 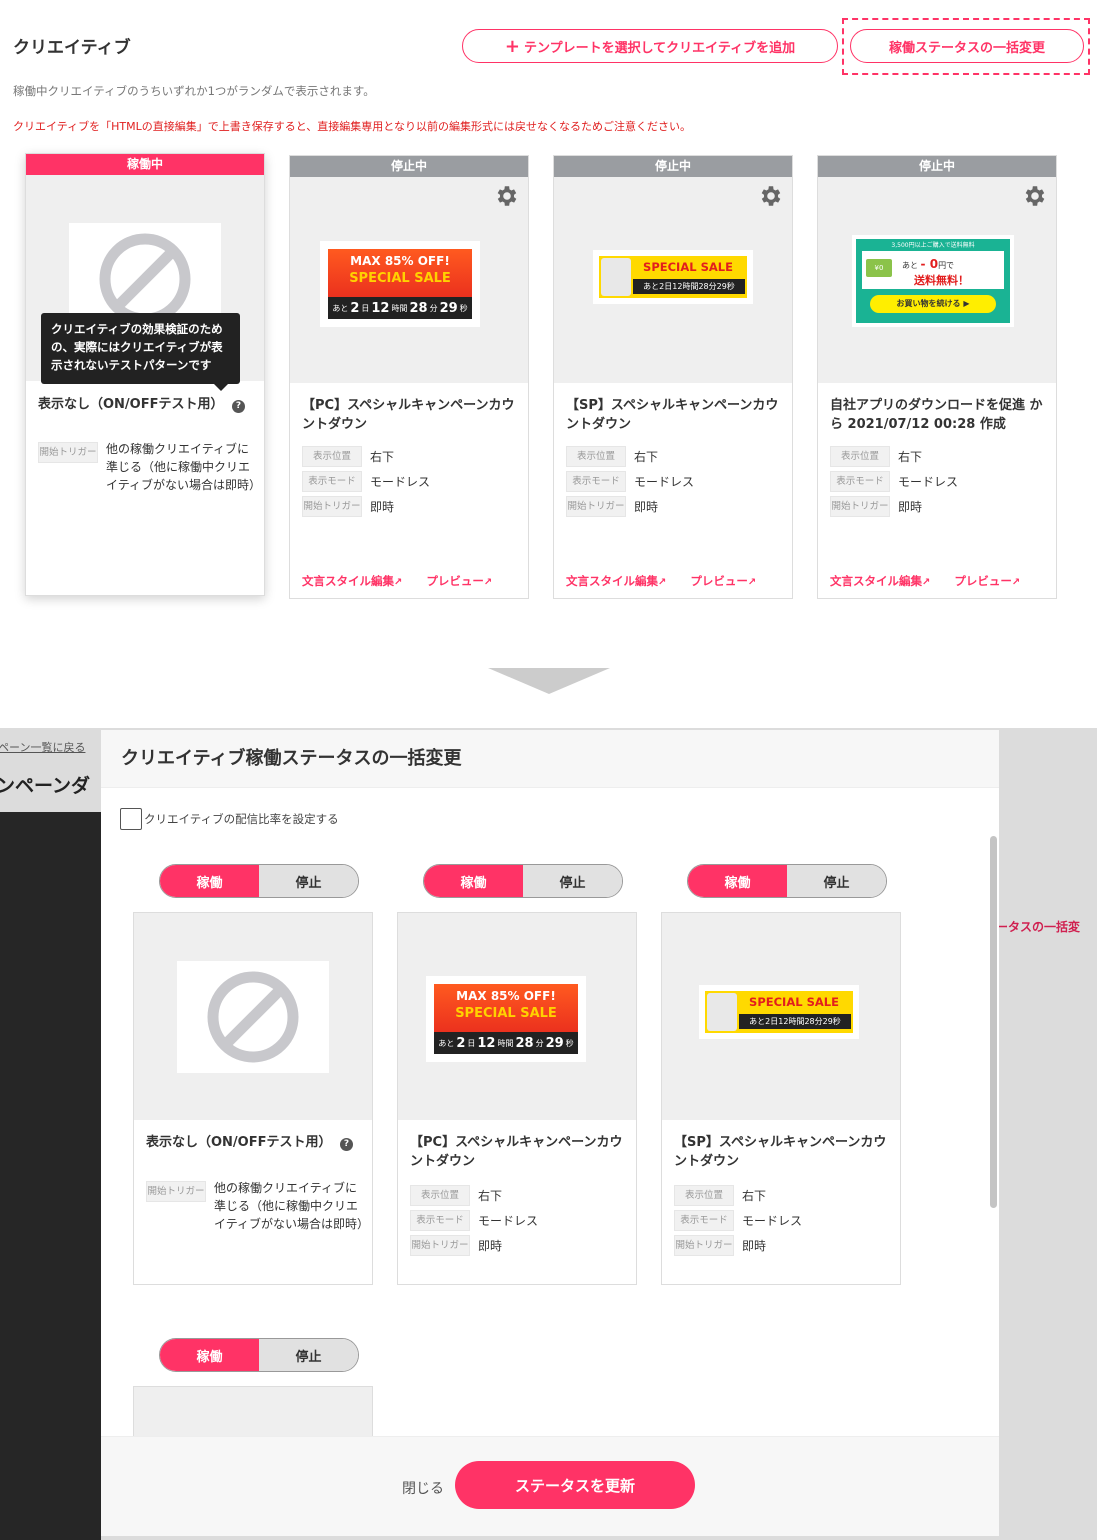 I want to click on plus-icon: +, so click(x=512, y=46).